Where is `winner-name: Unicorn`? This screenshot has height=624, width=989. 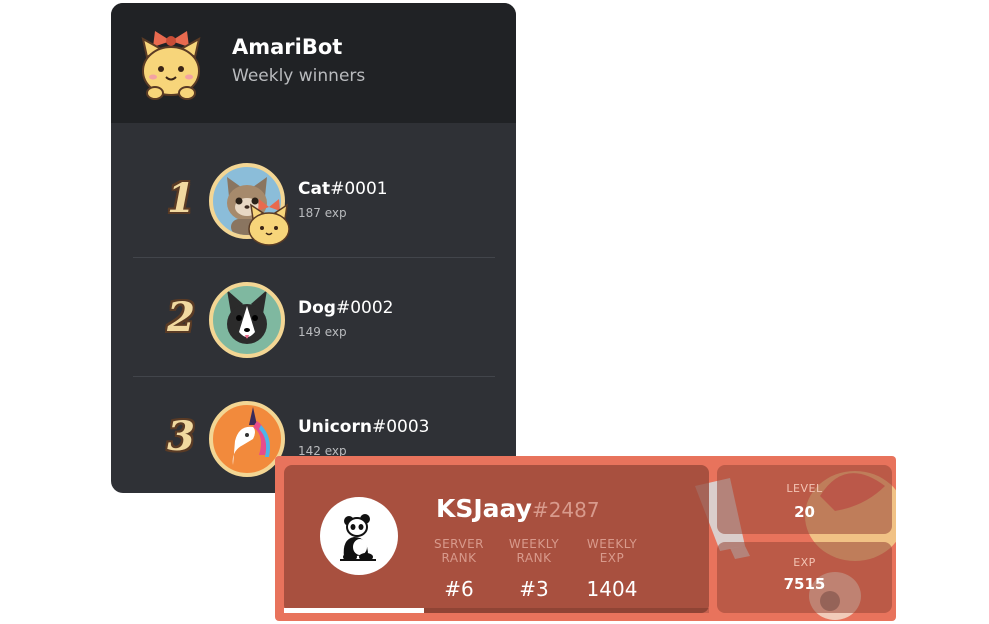
winner-name: Unicorn is located at coordinates (335, 427).